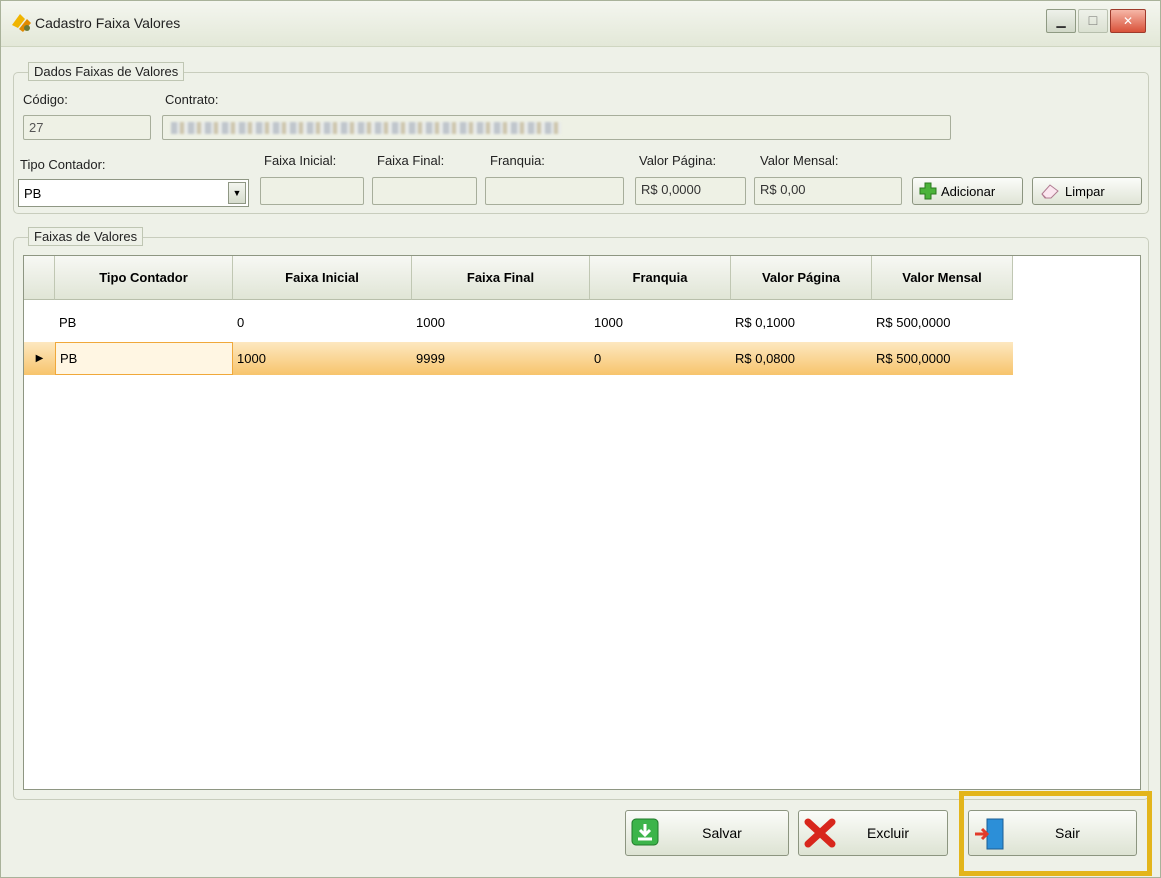  Describe the element at coordinates (312, 191) in the screenshot. I see `faixa-inicial-field` at that location.